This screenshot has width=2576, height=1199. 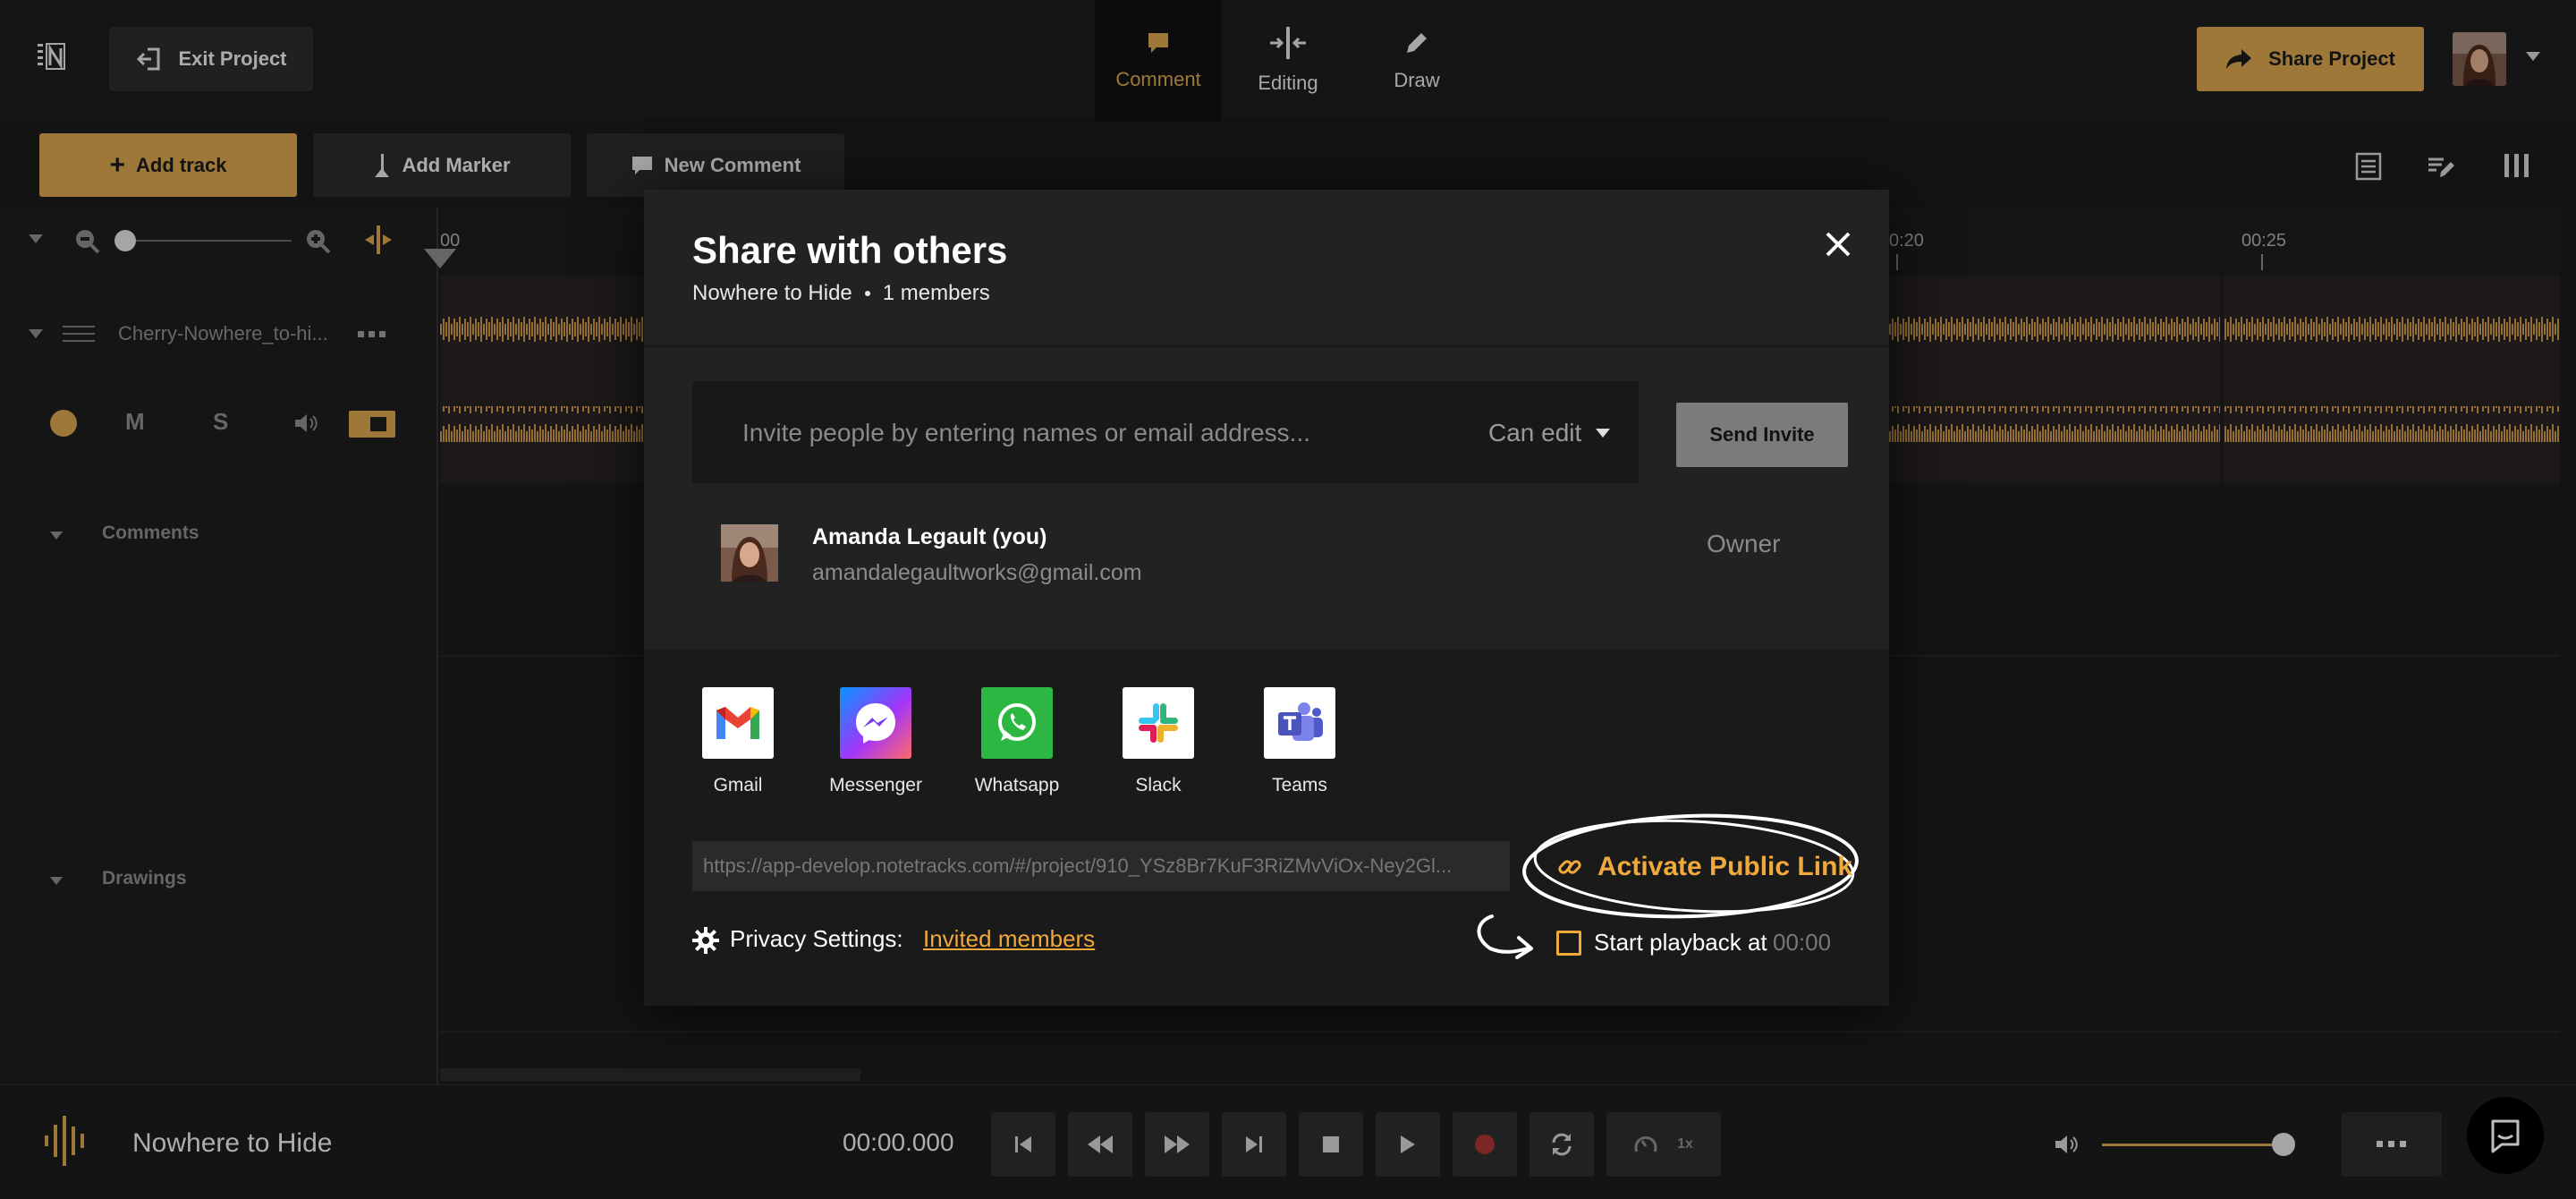 I want to click on start-playback-label: Start playback at, so click(x=1680, y=943).